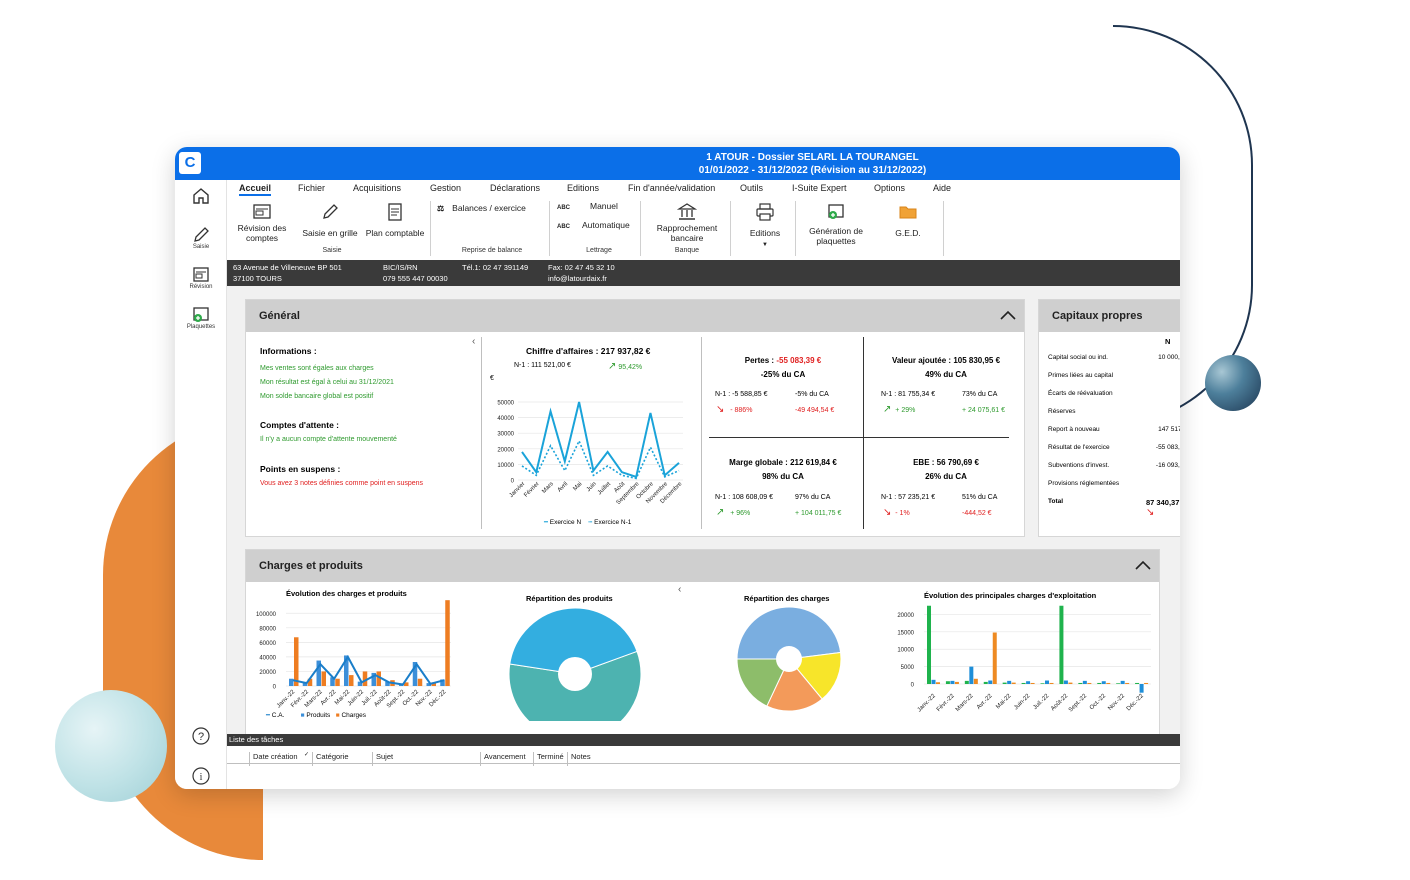  I want to click on menu-declarations: Déclarations, so click(515, 188).